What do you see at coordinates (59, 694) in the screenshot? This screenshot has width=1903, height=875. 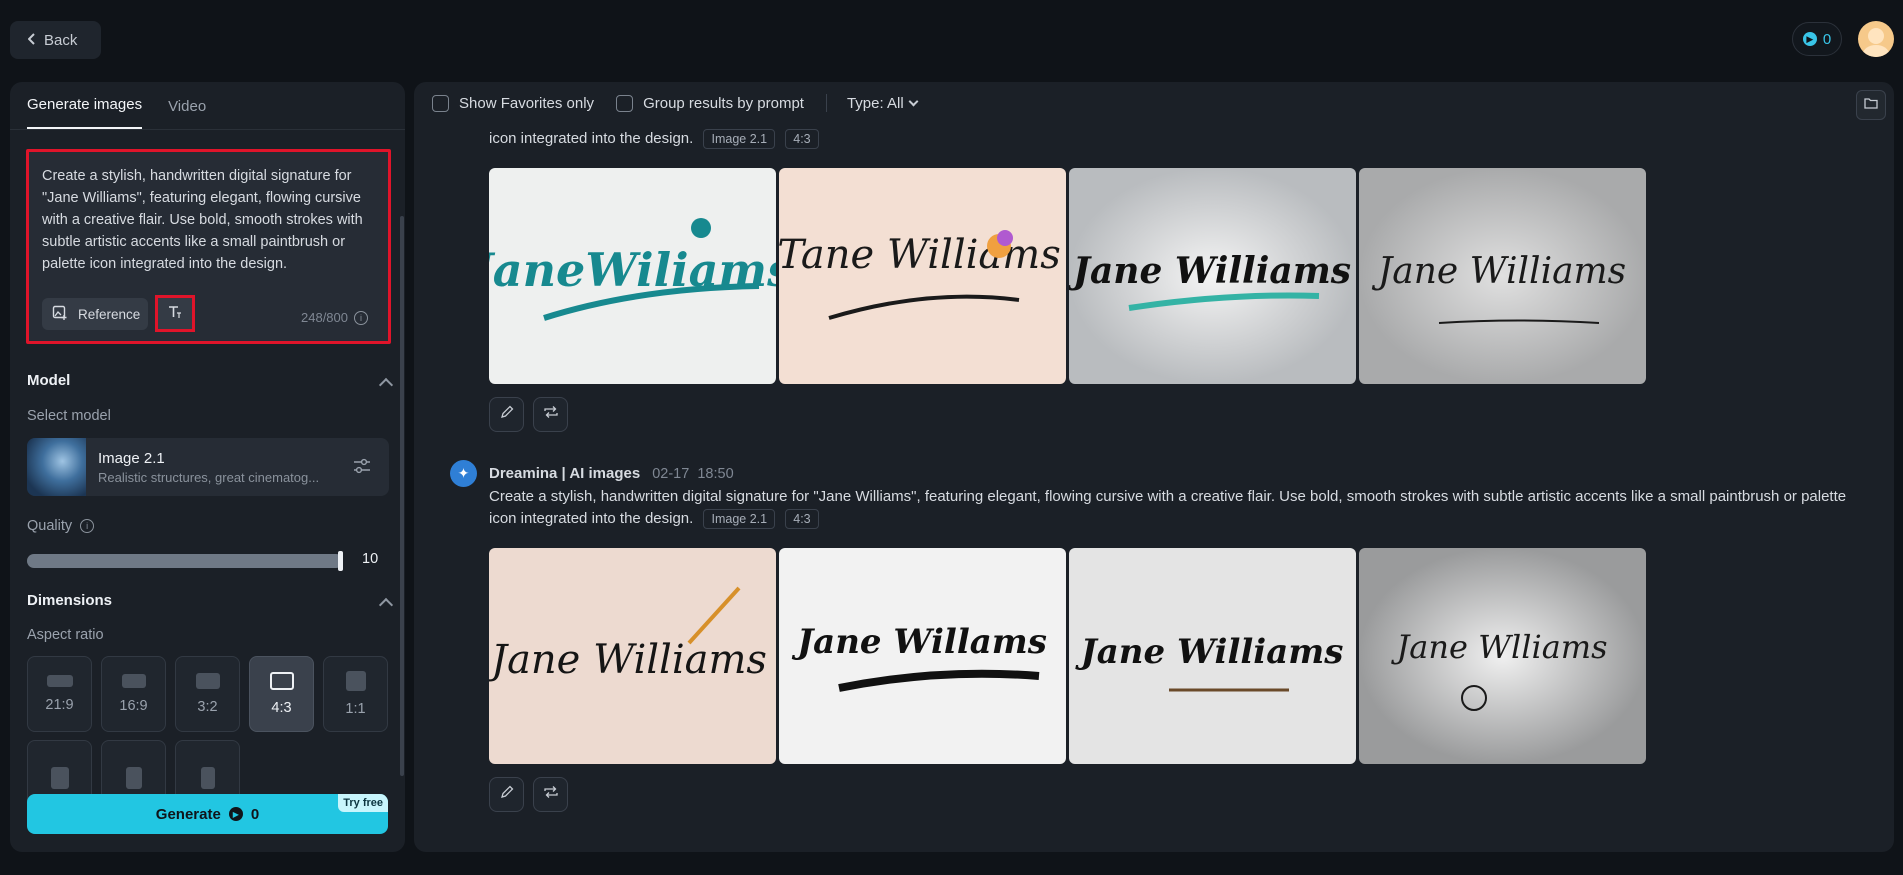 I see `ratio-option-21-9: 21:9` at bounding box center [59, 694].